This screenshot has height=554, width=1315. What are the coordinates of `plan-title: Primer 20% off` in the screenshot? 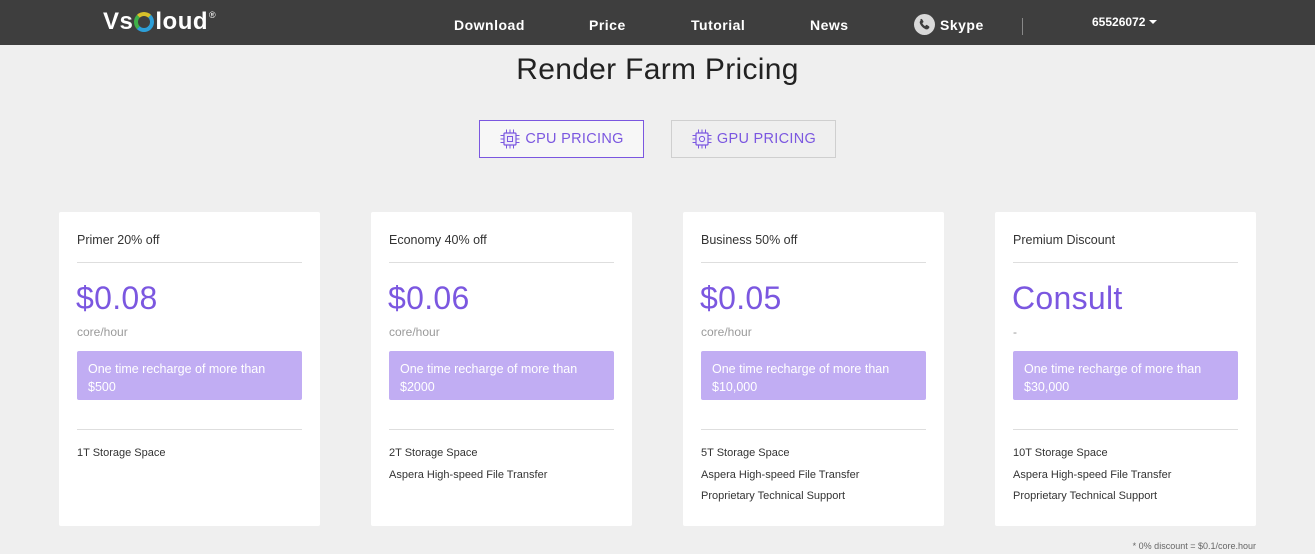 It's located at (118, 240).